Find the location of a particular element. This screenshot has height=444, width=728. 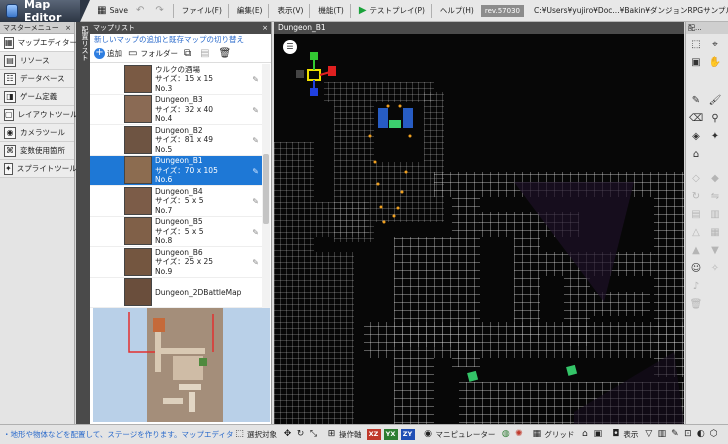

master-menu-item: ◉ カメラツール is located at coordinates (37, 133).